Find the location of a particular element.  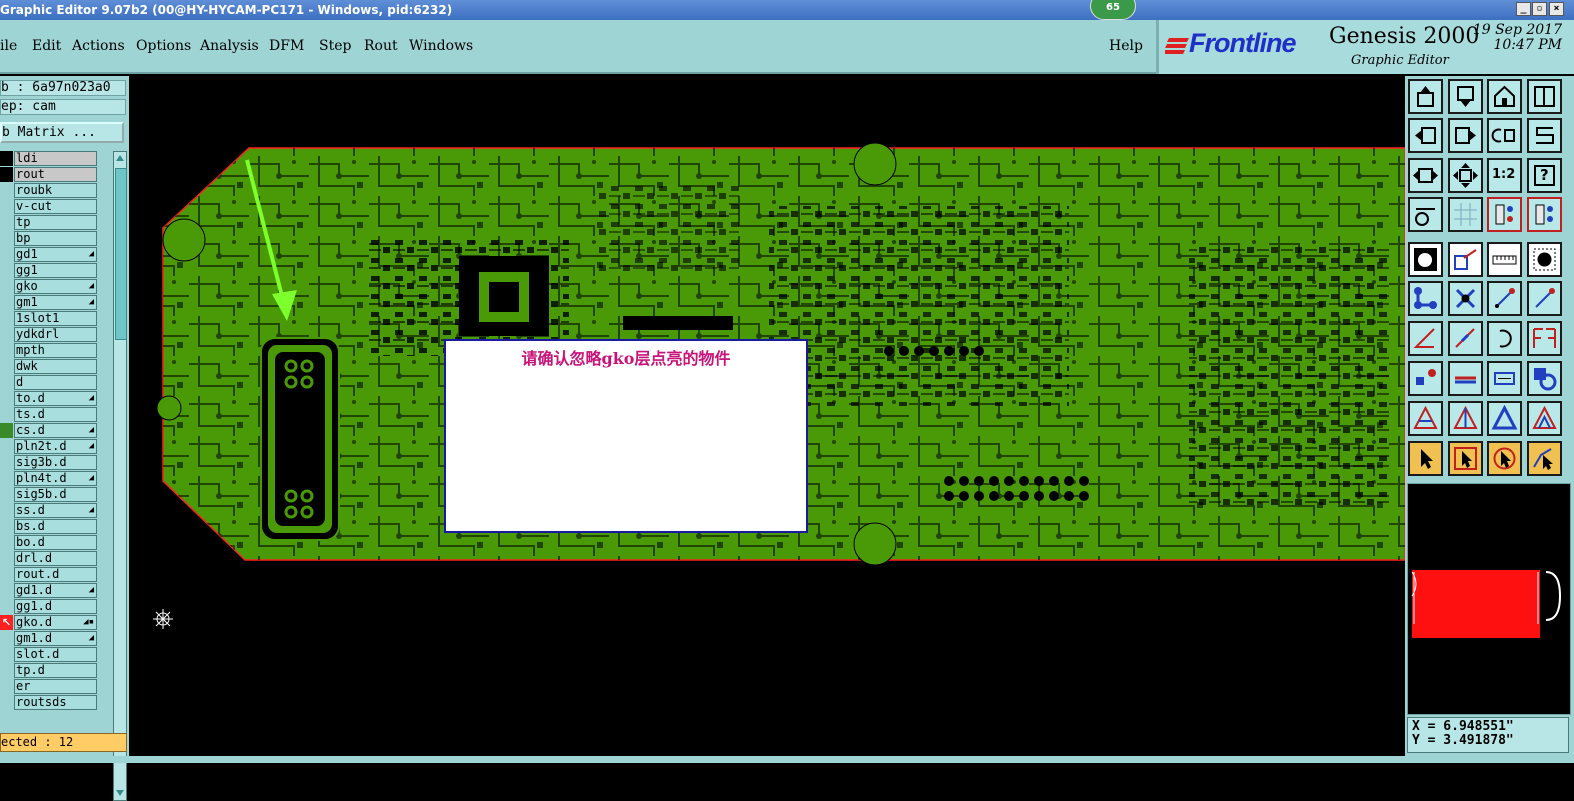

layer-row: bp is located at coordinates (55, 238).